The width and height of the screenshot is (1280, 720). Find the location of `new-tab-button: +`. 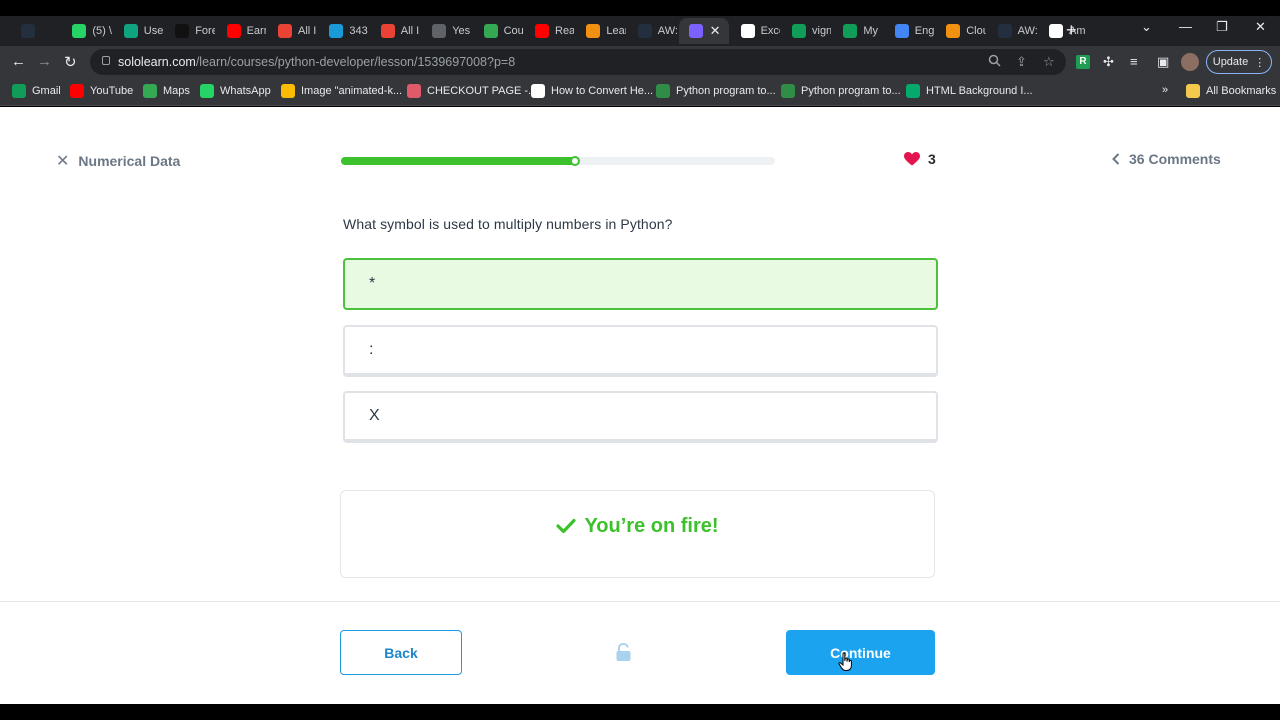

new-tab-button: + is located at coordinates (1071, 30).